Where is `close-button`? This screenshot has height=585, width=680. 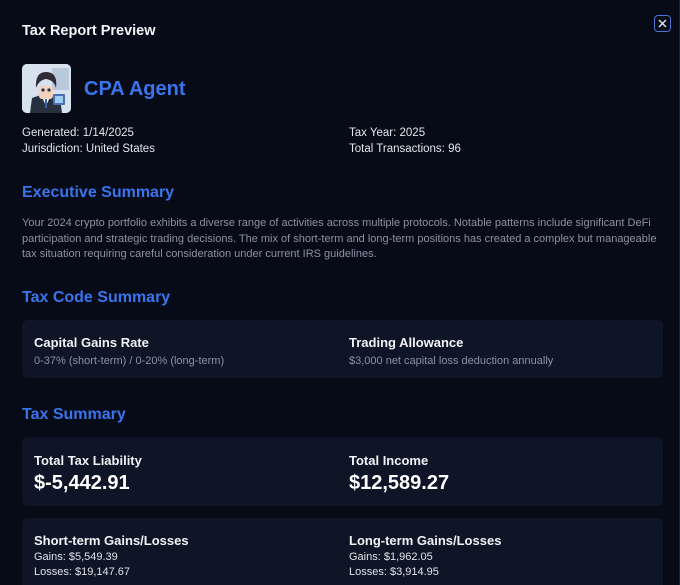
close-button is located at coordinates (662, 23).